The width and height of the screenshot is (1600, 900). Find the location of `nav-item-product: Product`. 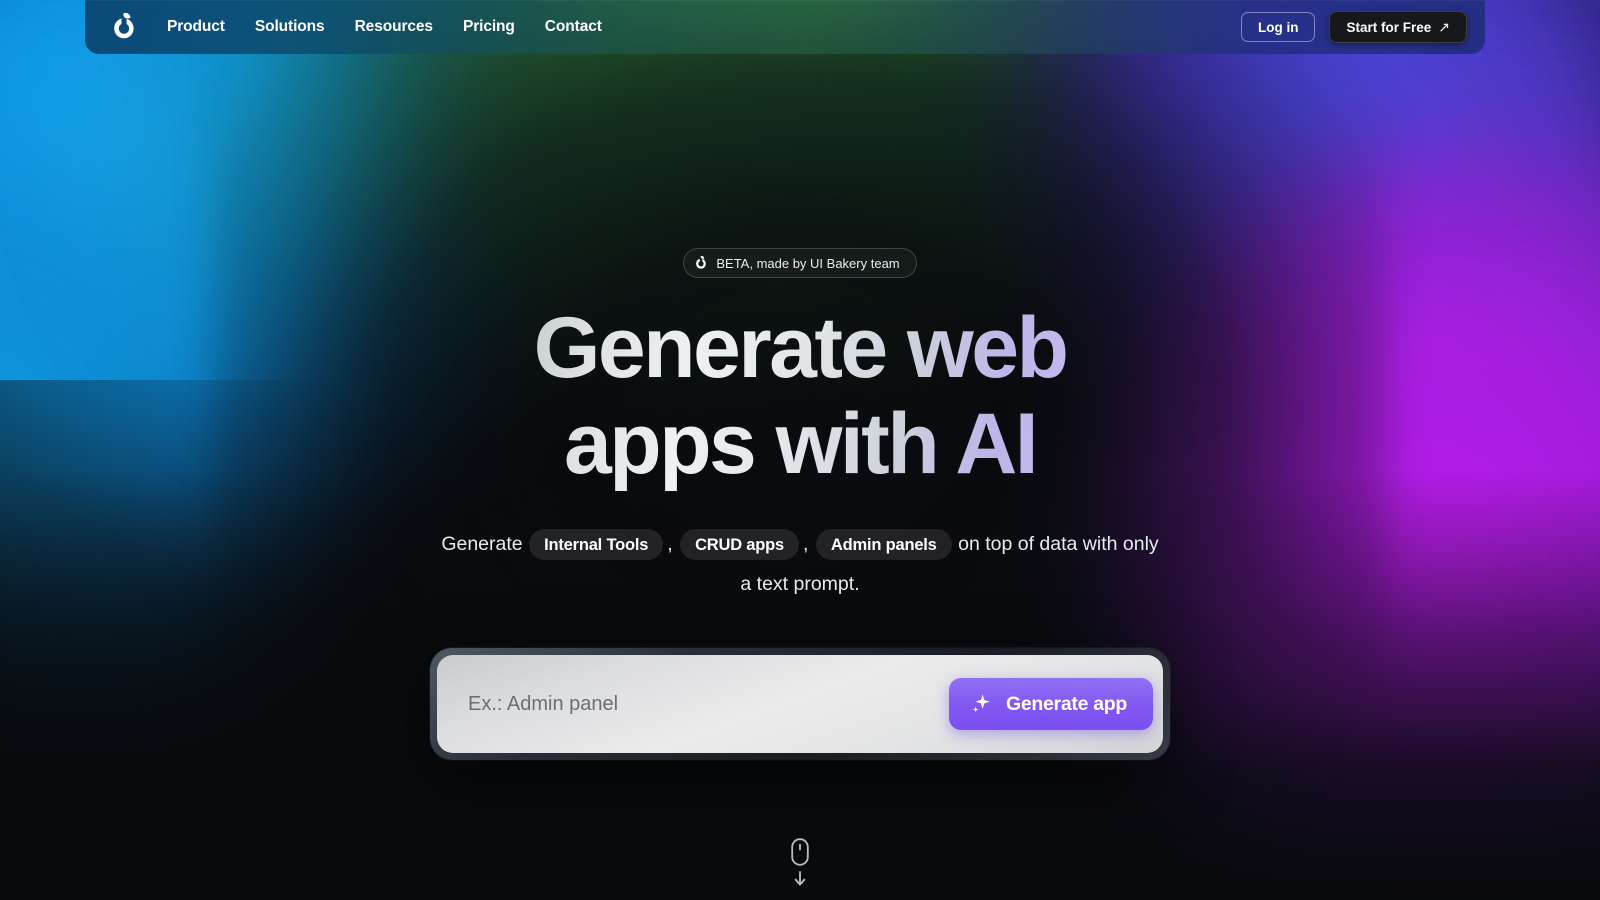

nav-item-product: Product is located at coordinates (196, 27).